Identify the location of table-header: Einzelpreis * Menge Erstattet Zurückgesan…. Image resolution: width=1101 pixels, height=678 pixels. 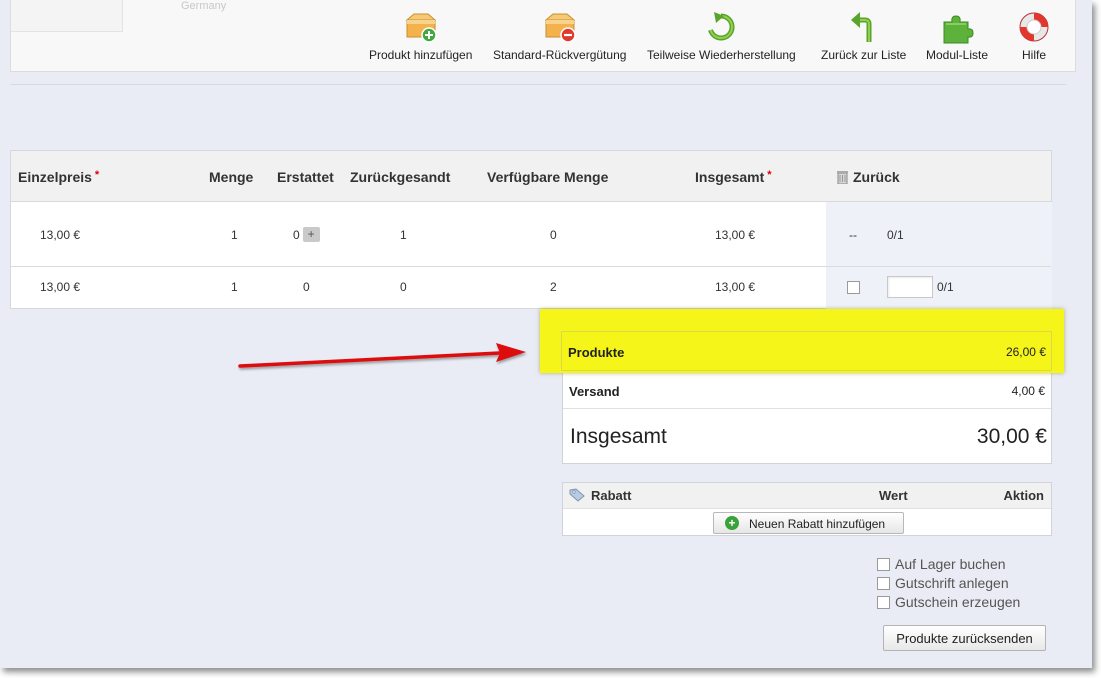
(531, 176).